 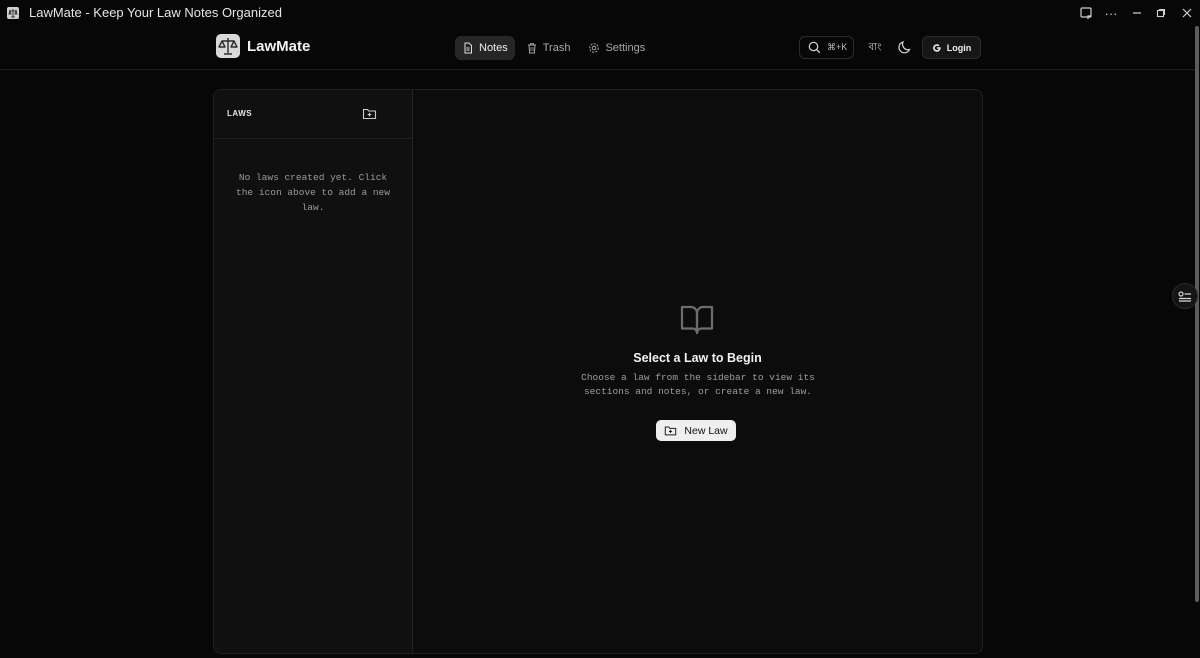 What do you see at coordinates (228, 46) in the screenshot?
I see `scales-logo-icon` at bounding box center [228, 46].